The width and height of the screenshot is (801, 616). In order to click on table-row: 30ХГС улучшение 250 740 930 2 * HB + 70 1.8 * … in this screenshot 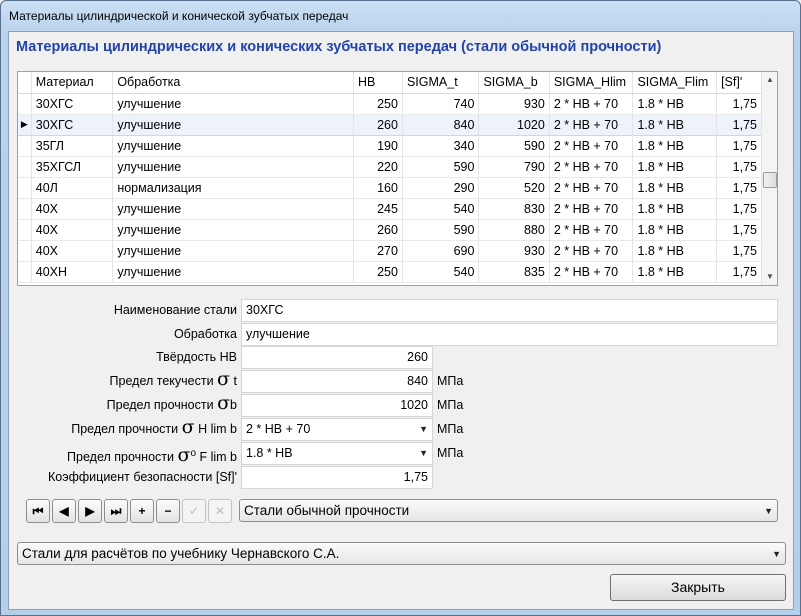, I will do `click(390, 104)`.